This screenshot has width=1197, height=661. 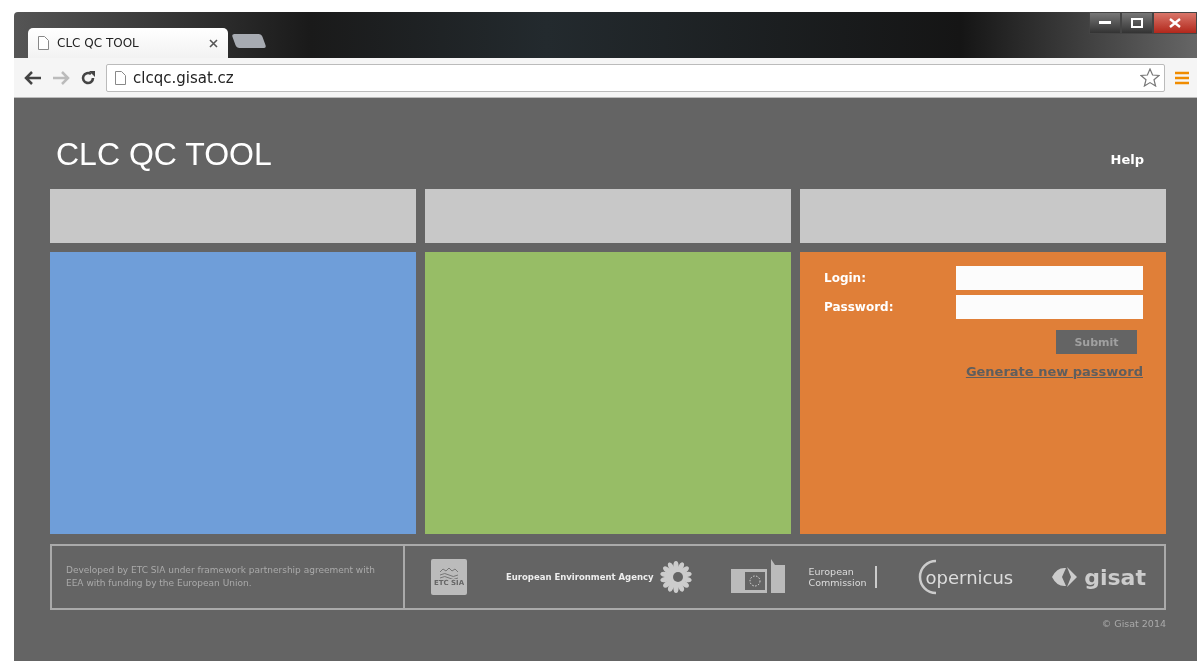 I want to click on close-window-button, so click(x=1175, y=23).